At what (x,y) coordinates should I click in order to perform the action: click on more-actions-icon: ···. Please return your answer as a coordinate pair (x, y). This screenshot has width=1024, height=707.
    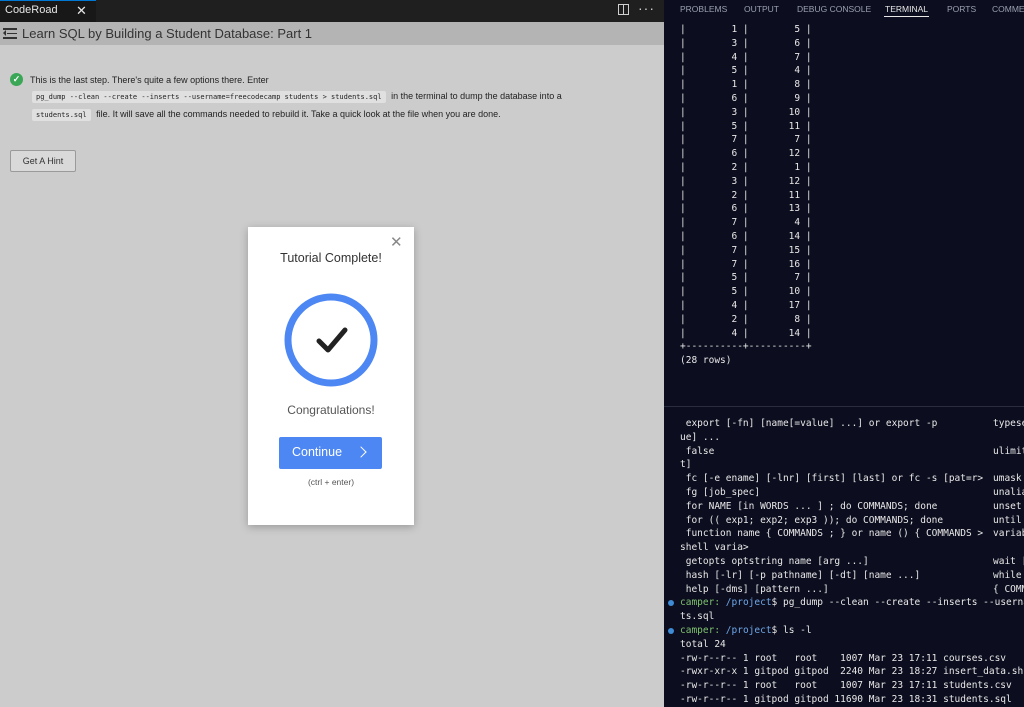
    Looking at the image, I should click on (646, 8).